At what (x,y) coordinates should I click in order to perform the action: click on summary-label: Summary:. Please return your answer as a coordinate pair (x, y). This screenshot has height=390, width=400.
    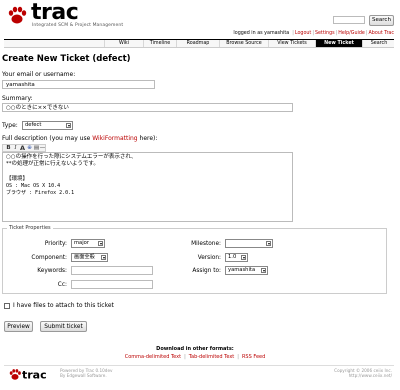
    Looking at the image, I should click on (17, 98).